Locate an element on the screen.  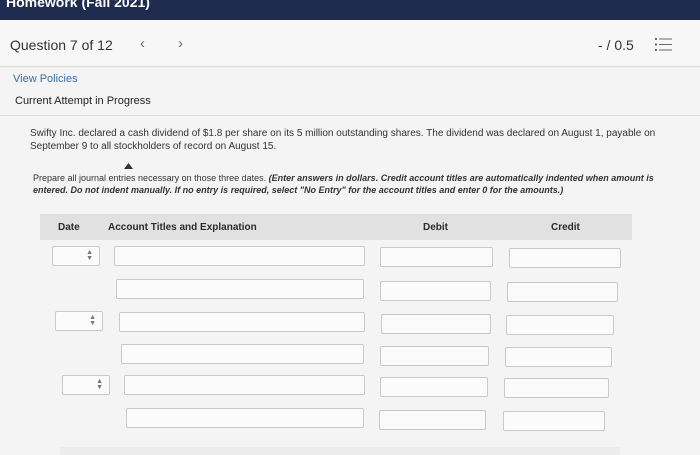
score-display: - / 0.5 is located at coordinates (616, 45).